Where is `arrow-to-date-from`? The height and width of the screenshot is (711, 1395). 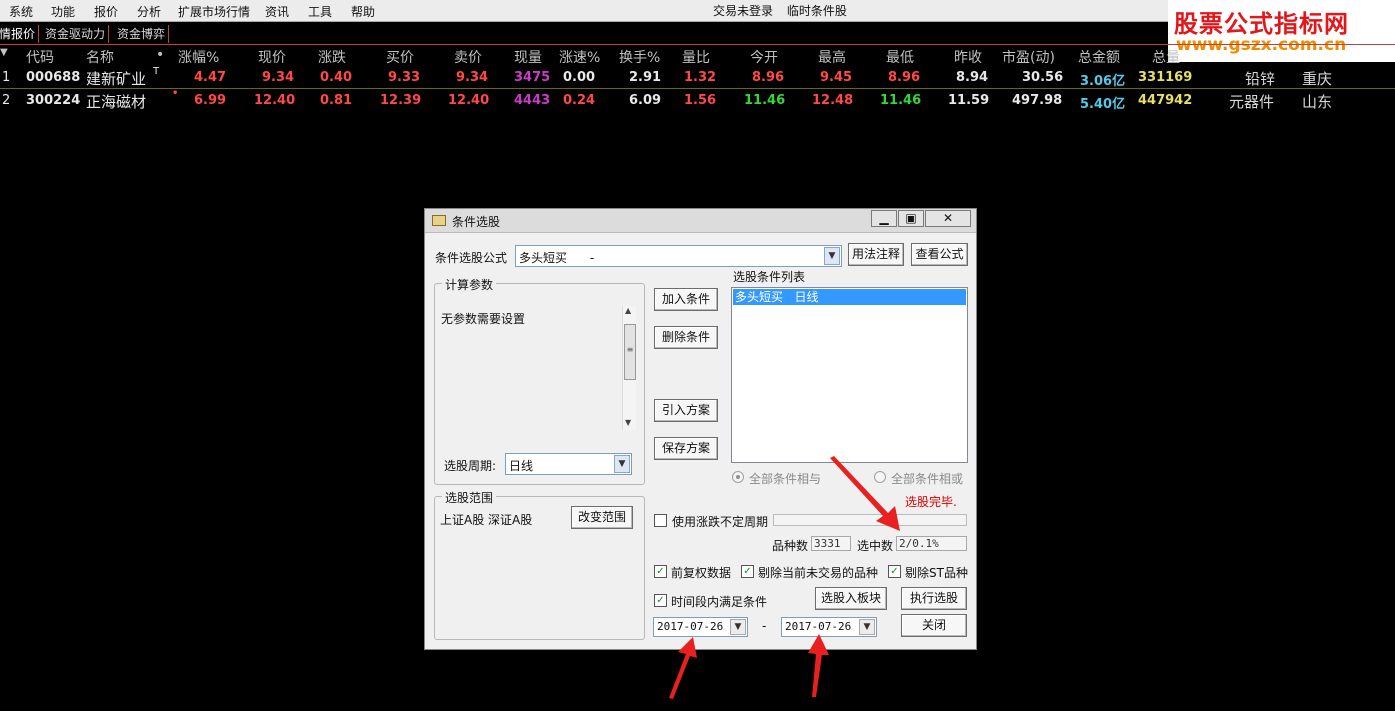 arrow-to-date-from is located at coordinates (683, 668).